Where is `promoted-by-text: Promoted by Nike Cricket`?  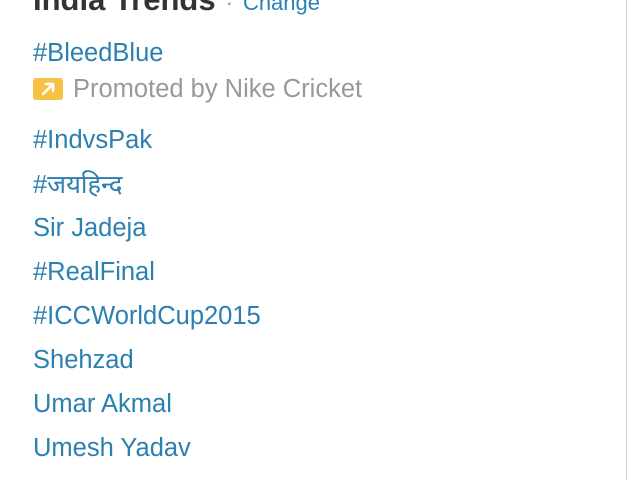 promoted-by-text: Promoted by Nike Cricket is located at coordinates (218, 88).